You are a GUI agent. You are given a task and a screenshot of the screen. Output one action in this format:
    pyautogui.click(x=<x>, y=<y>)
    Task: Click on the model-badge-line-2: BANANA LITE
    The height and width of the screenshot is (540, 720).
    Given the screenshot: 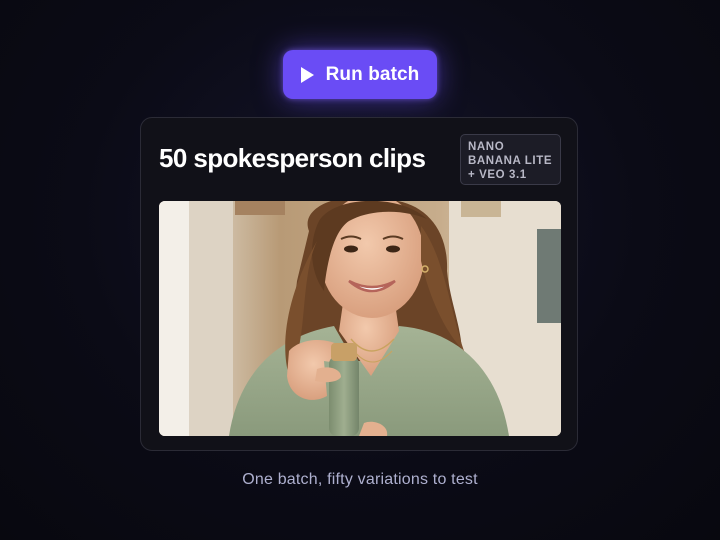 What is the action you would take?
    pyautogui.click(x=510, y=161)
    